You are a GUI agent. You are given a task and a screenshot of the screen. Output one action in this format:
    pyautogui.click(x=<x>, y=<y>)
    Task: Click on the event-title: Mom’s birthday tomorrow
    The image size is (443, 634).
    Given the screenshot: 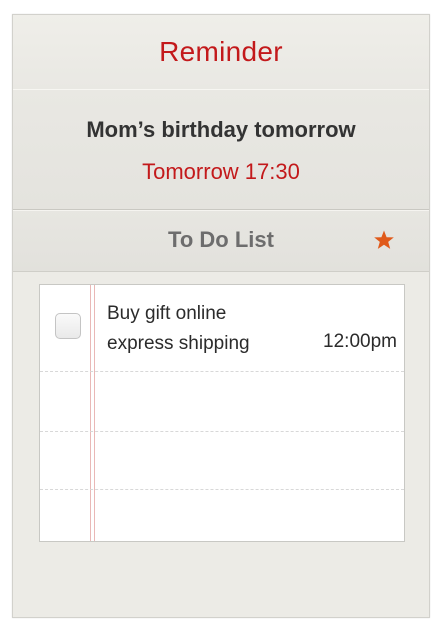 What is the action you would take?
    pyautogui.click(x=221, y=129)
    